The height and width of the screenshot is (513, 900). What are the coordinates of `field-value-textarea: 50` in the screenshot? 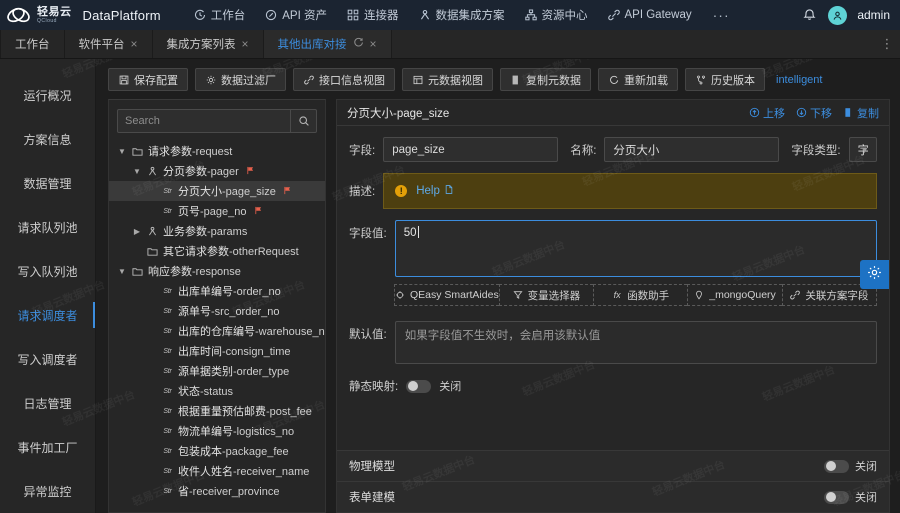 It's located at (635, 248).